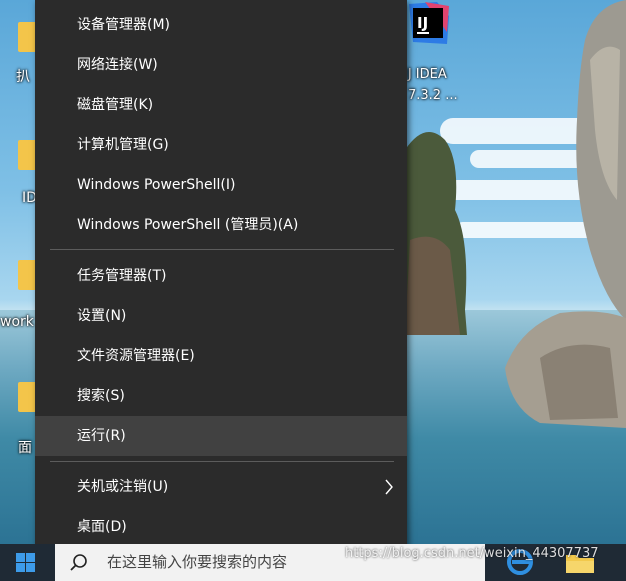 The height and width of the screenshot is (581, 626). Describe the element at coordinates (78, 562) in the screenshot. I see `search-icon` at that location.